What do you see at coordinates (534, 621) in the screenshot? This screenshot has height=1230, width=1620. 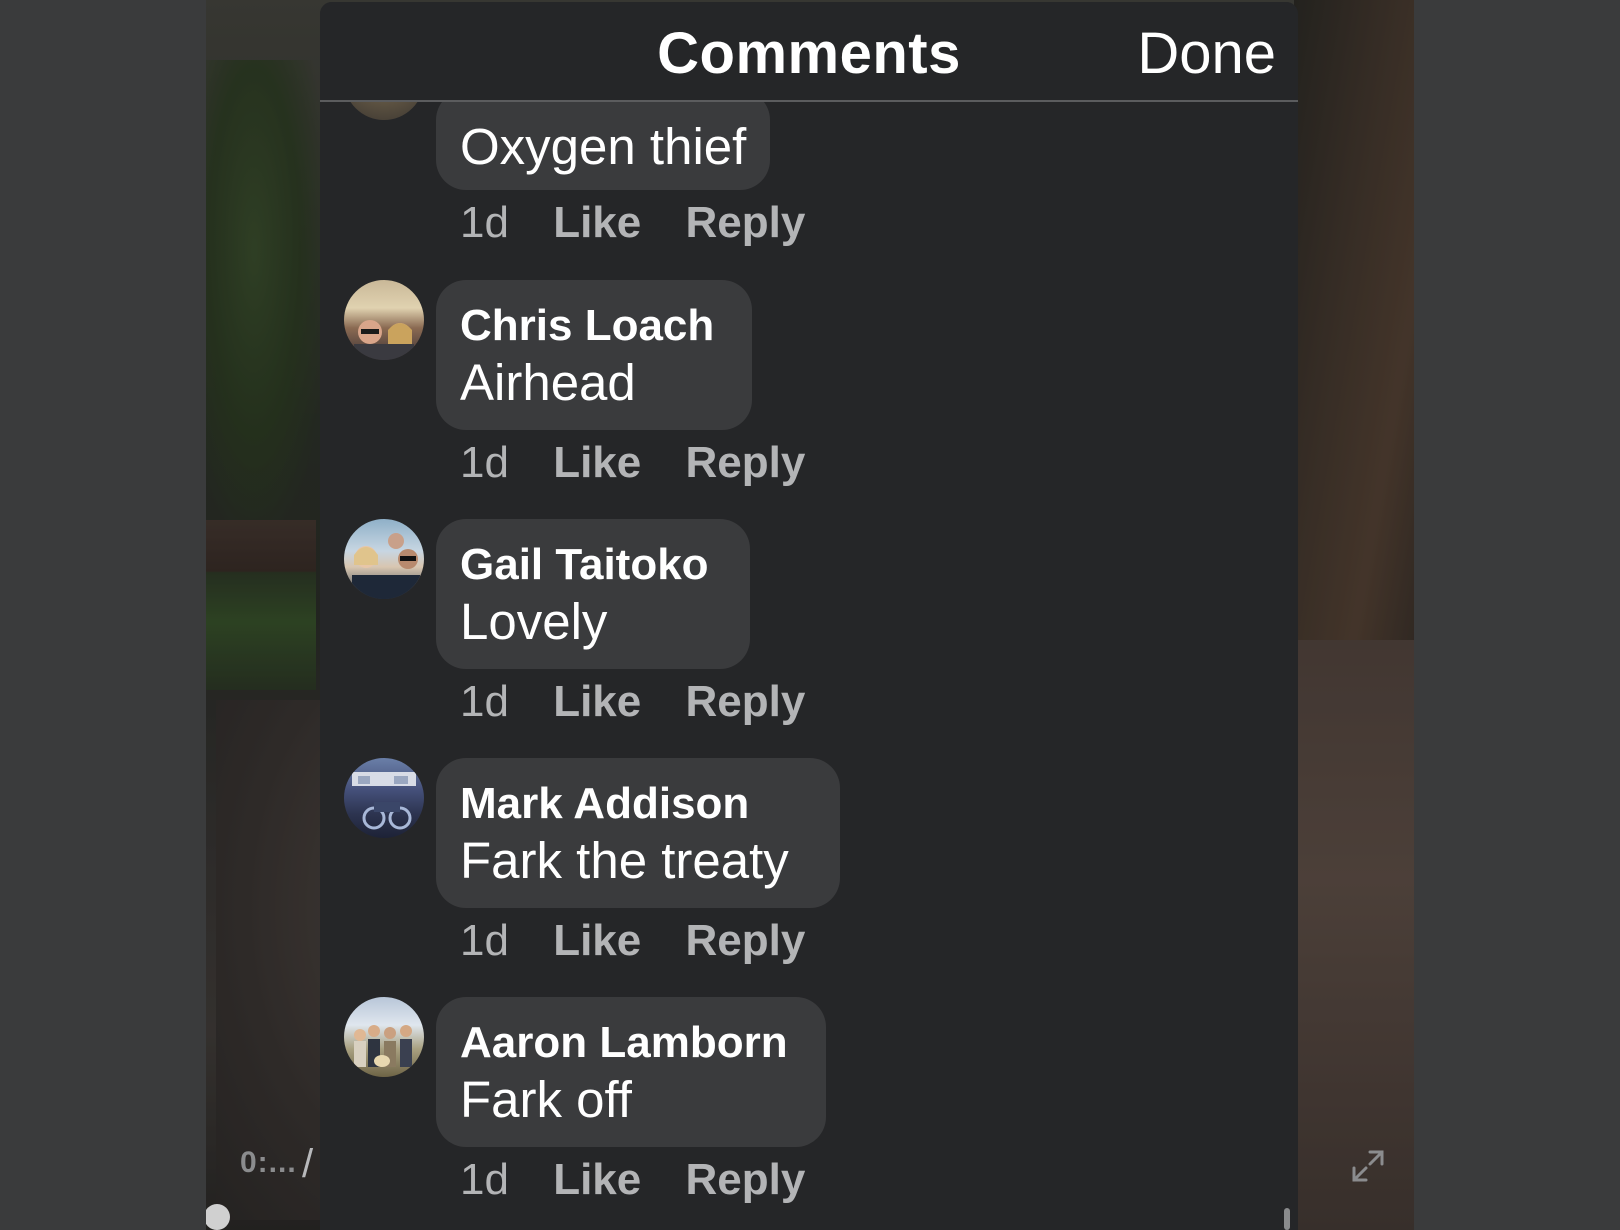 I see `comment-text: Lovely` at bounding box center [534, 621].